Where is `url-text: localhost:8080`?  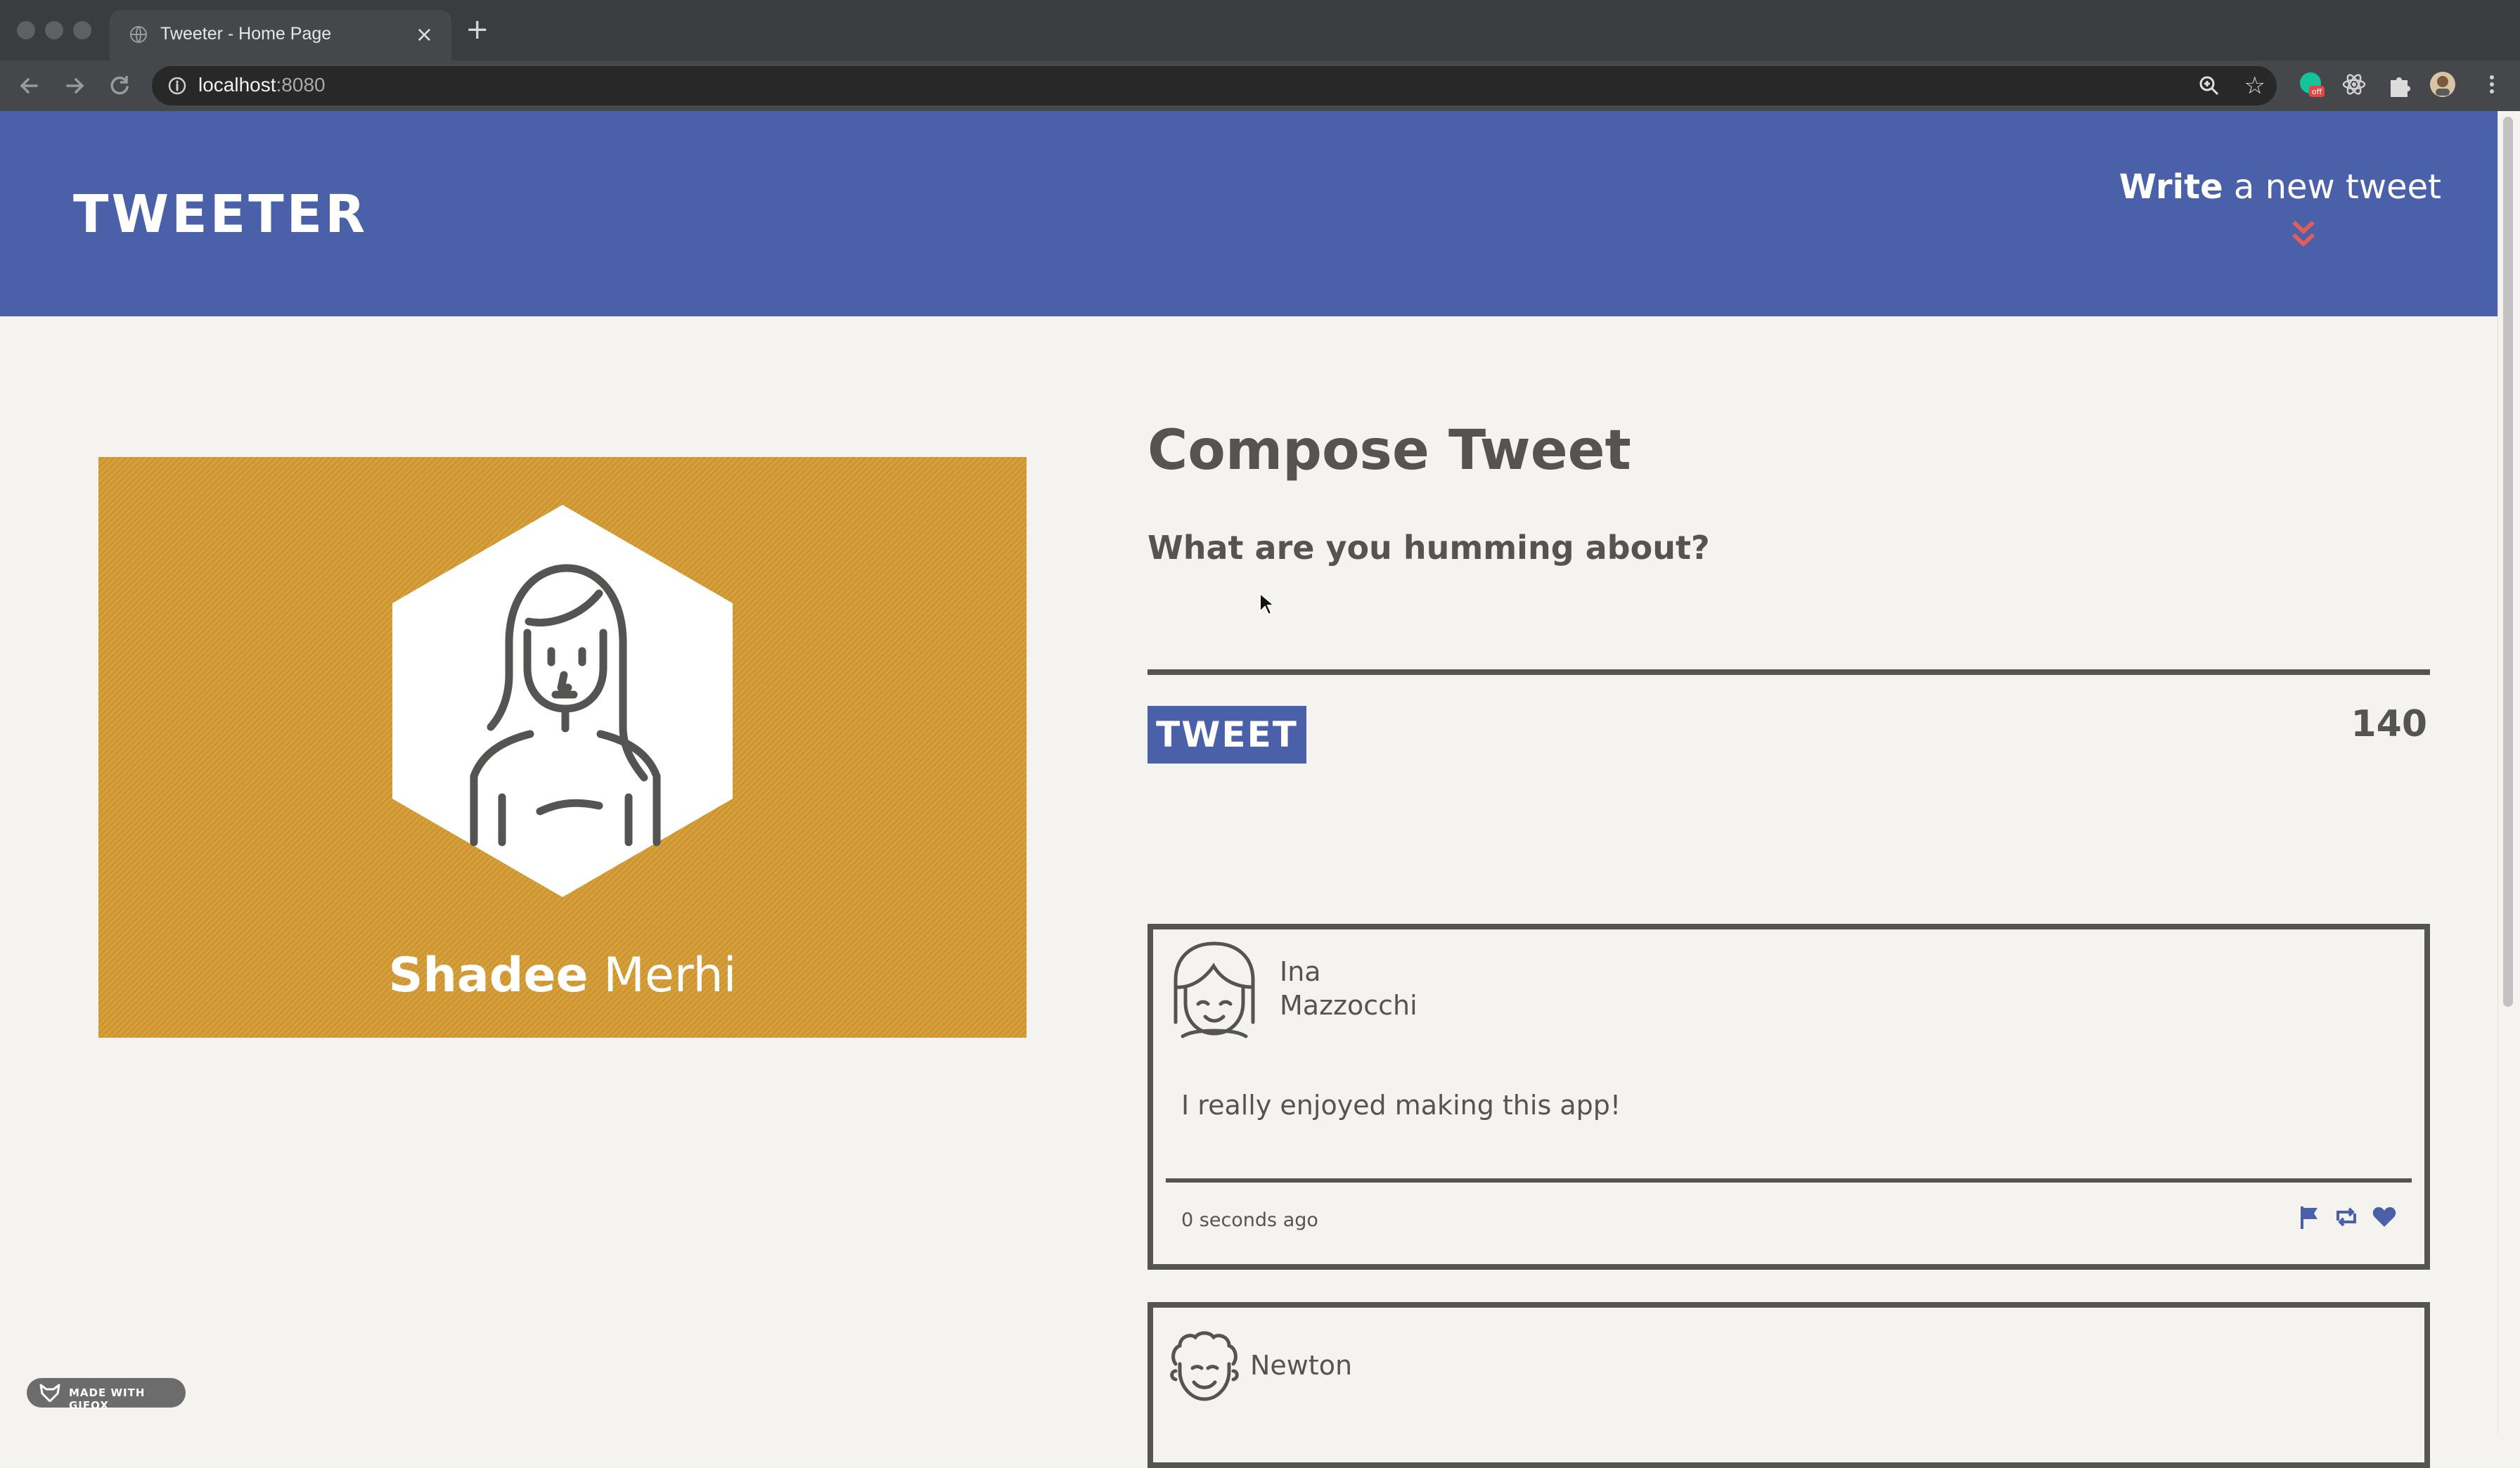
url-text: localhost:8080 is located at coordinates (262, 85).